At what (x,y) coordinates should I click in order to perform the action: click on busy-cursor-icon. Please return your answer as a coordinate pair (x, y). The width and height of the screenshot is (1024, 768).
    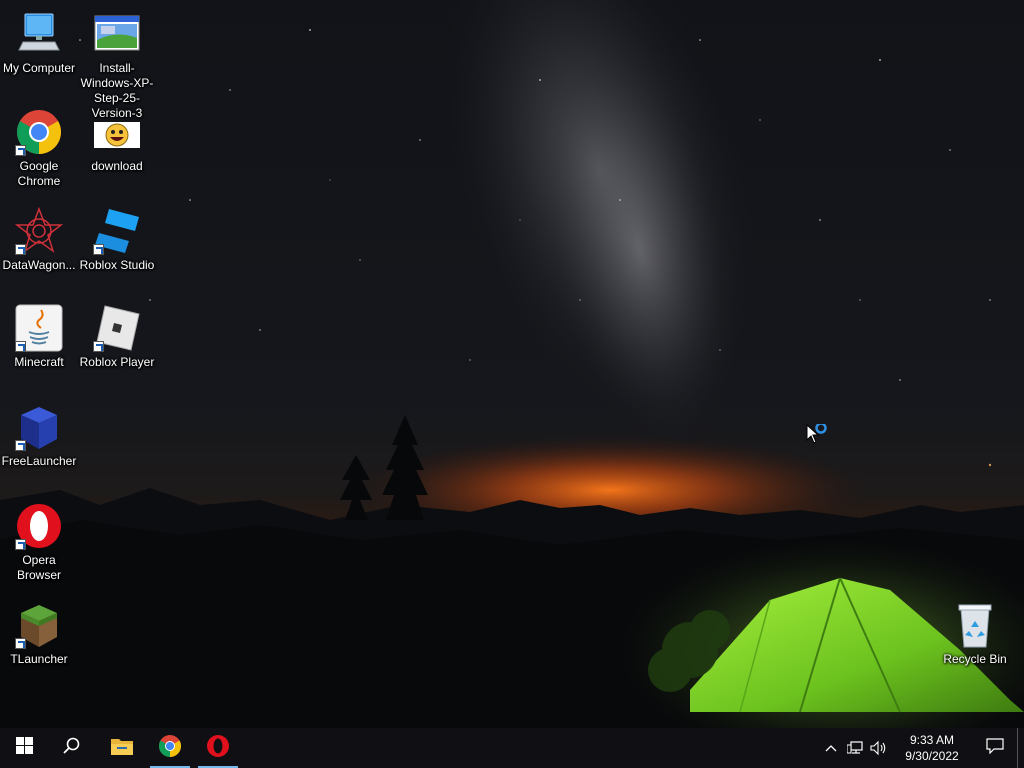
    Looking at the image, I should click on (819, 437).